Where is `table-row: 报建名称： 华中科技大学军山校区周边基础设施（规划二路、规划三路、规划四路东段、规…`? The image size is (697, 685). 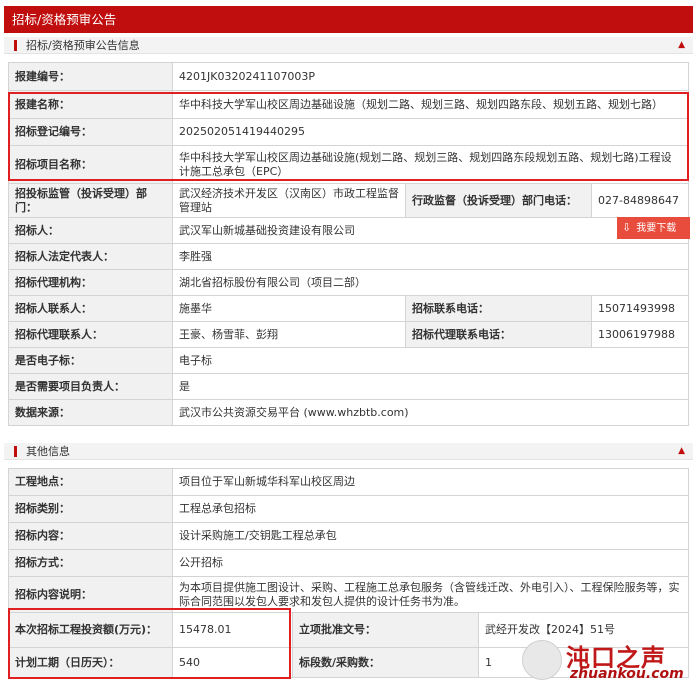
table-row: 报建名称： 华中科技大学军山校区周边基础设施（规划二路、规划三路、规划四路东段、规… is located at coordinates (349, 104).